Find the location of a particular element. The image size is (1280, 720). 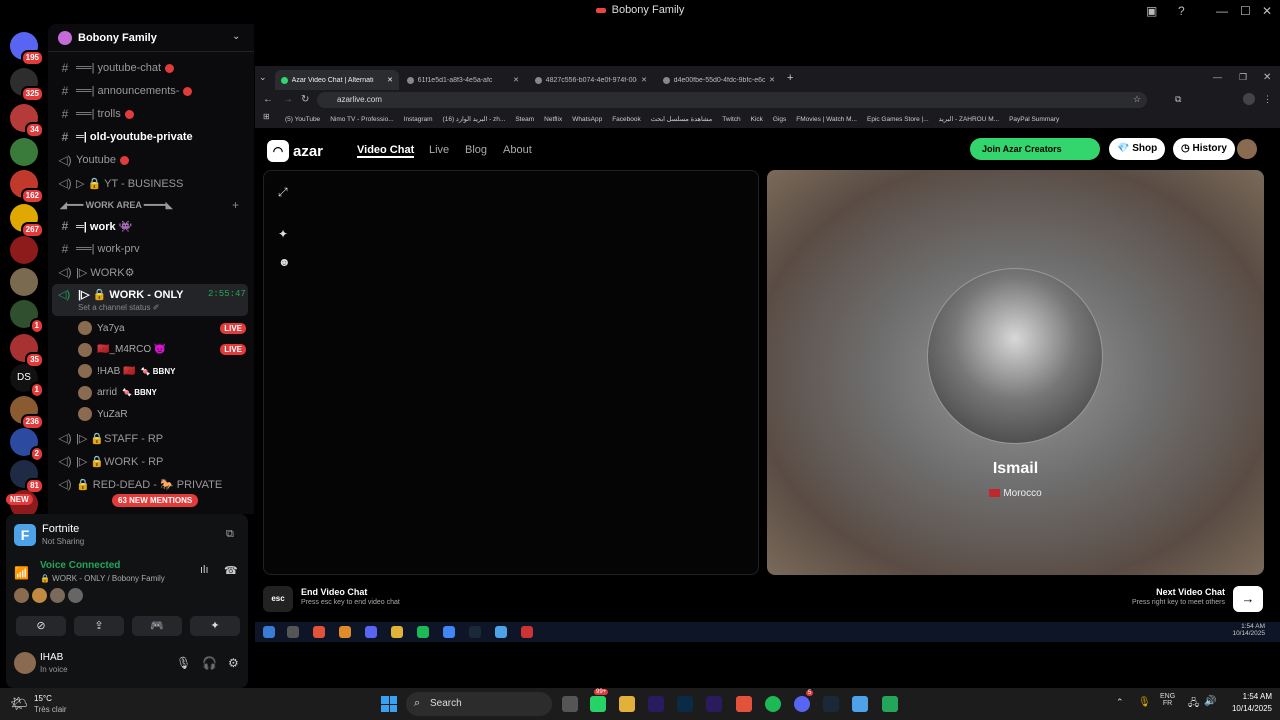

next-chat-button: → is located at coordinates (1248, 599).